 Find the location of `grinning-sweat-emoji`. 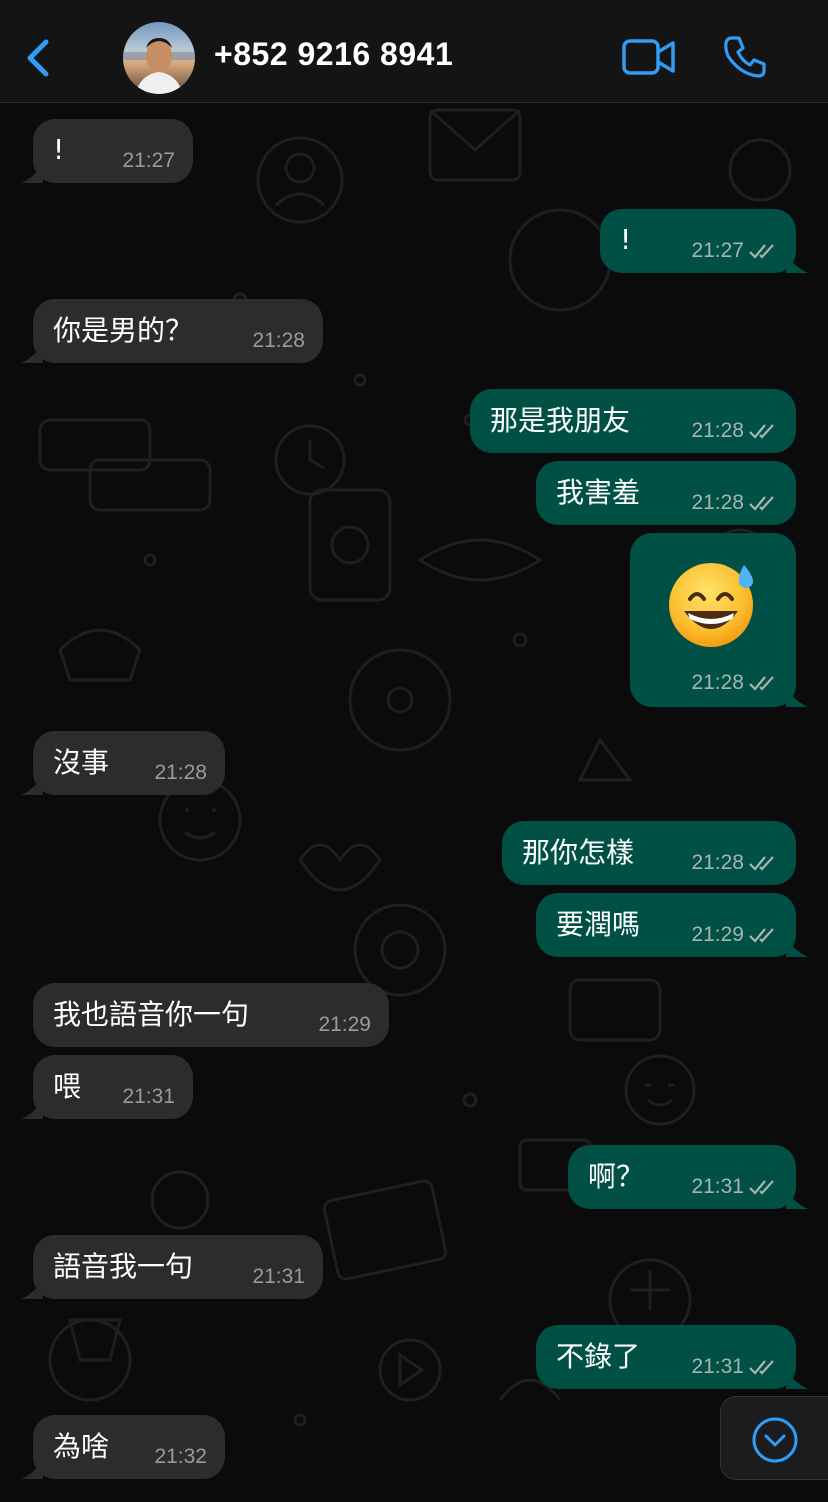

grinning-sweat-emoji is located at coordinates (713, 602).